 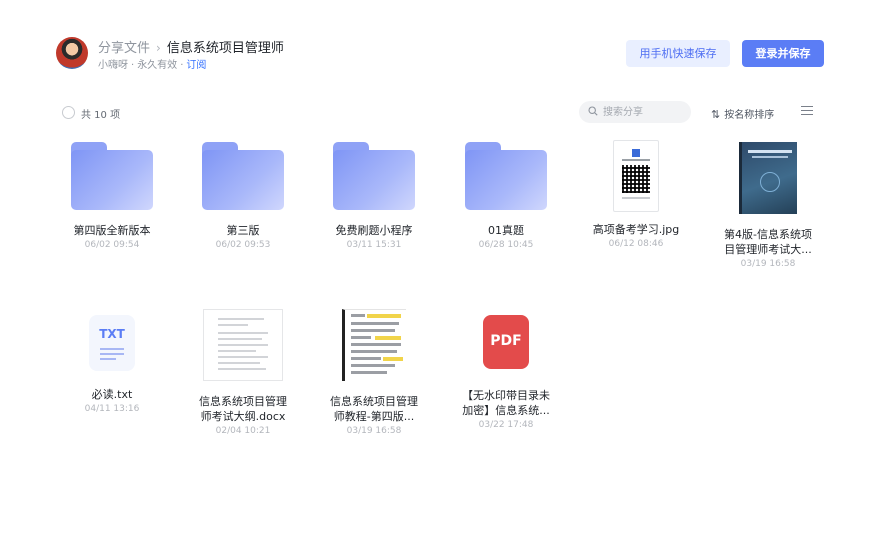 What do you see at coordinates (112, 245) in the screenshot?
I see `file-date: 06/02 09:54` at bounding box center [112, 245].